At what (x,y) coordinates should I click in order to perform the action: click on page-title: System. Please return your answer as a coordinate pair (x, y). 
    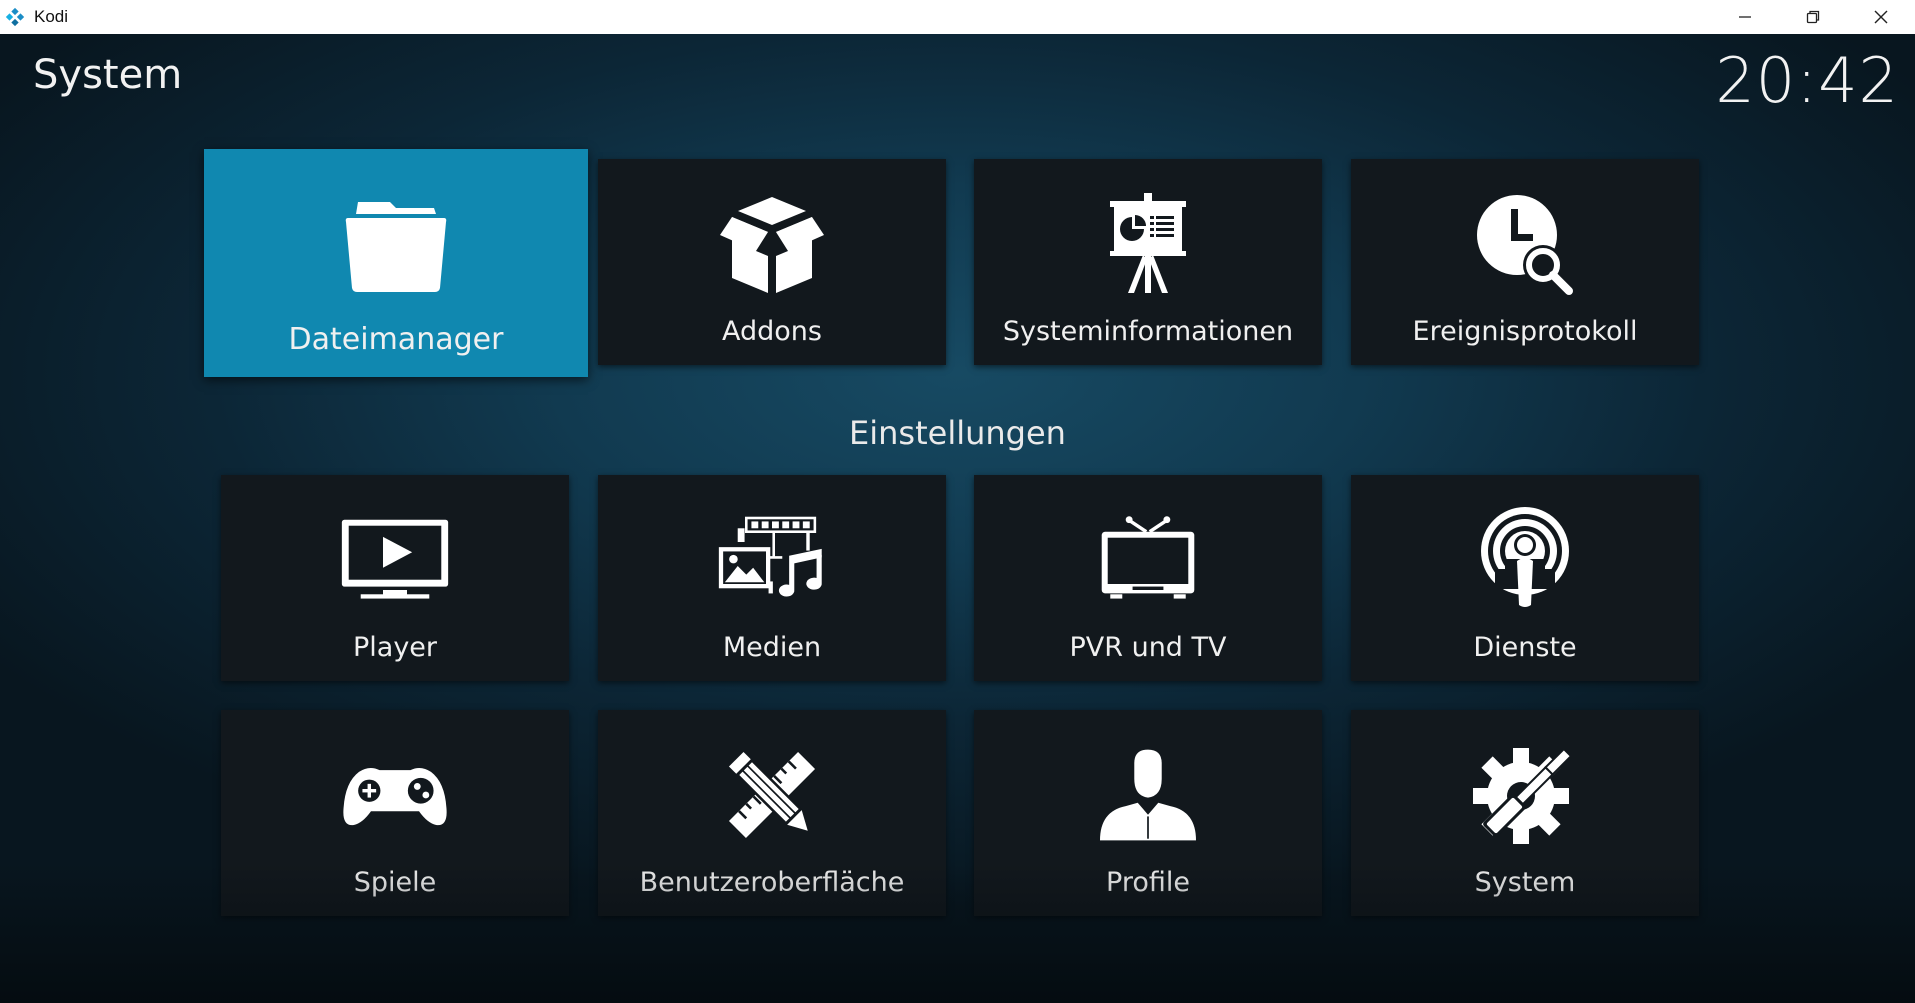
    Looking at the image, I should click on (108, 75).